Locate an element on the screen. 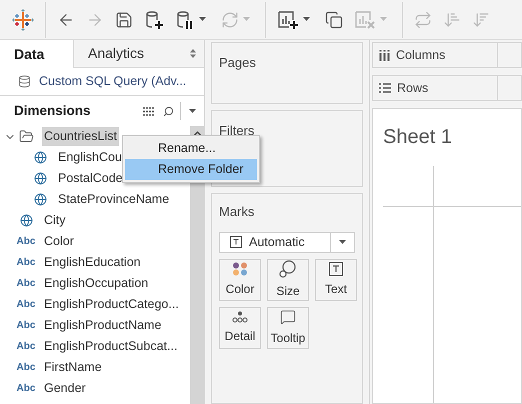  field-item: CountriesList is located at coordinates (80, 136).